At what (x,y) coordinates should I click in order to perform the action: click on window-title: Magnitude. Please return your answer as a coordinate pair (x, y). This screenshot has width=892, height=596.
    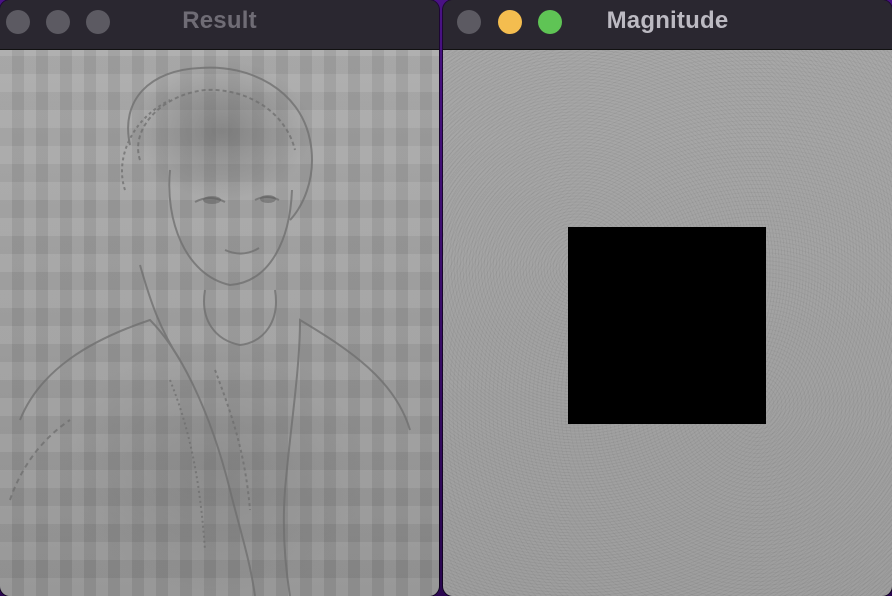
    Looking at the image, I should click on (667, 20).